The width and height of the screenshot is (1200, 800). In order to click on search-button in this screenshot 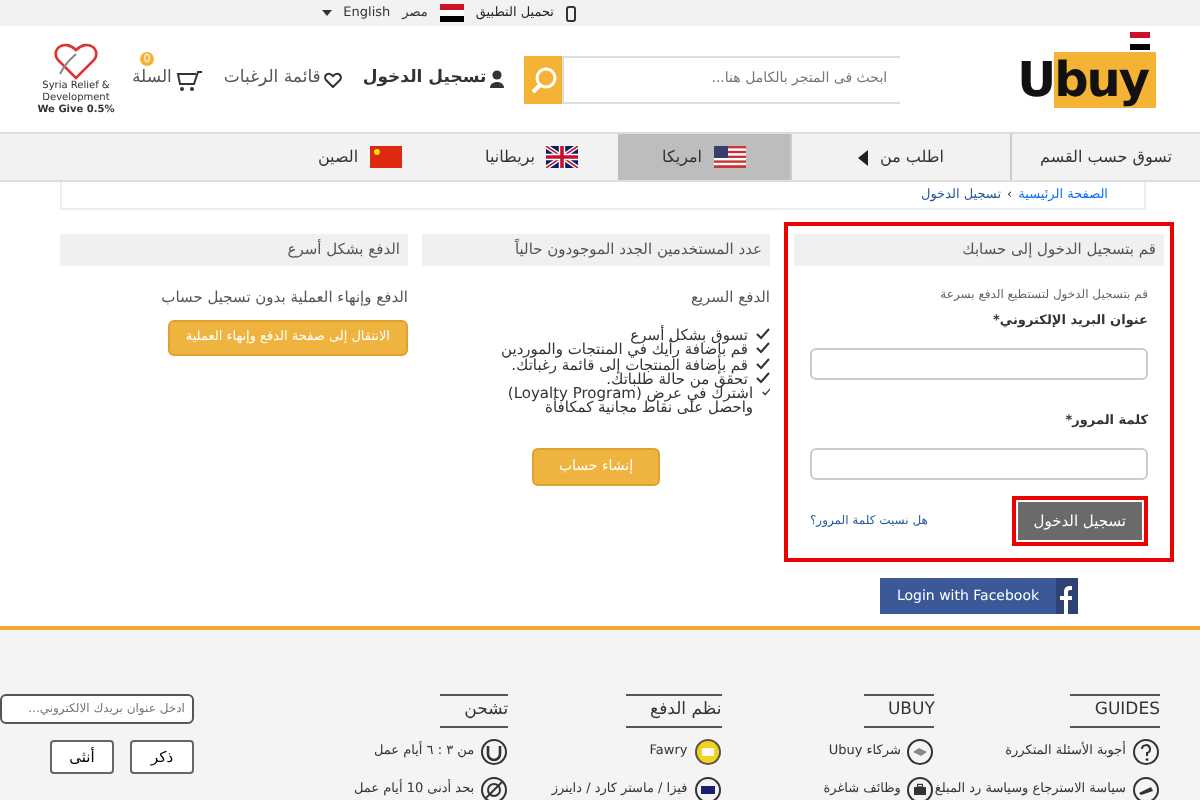, I will do `click(543, 79)`.